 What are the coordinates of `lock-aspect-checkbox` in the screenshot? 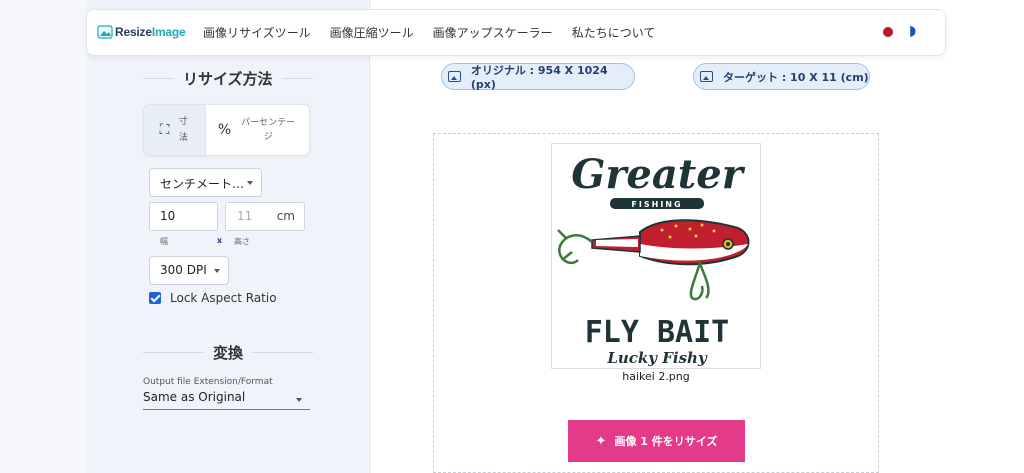 It's located at (155, 298).